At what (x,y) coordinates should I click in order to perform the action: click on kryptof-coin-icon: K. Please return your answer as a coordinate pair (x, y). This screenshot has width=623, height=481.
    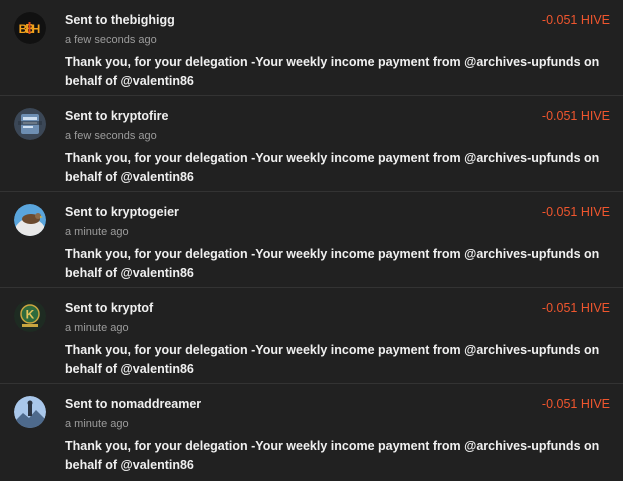
    Looking at the image, I should click on (30, 316).